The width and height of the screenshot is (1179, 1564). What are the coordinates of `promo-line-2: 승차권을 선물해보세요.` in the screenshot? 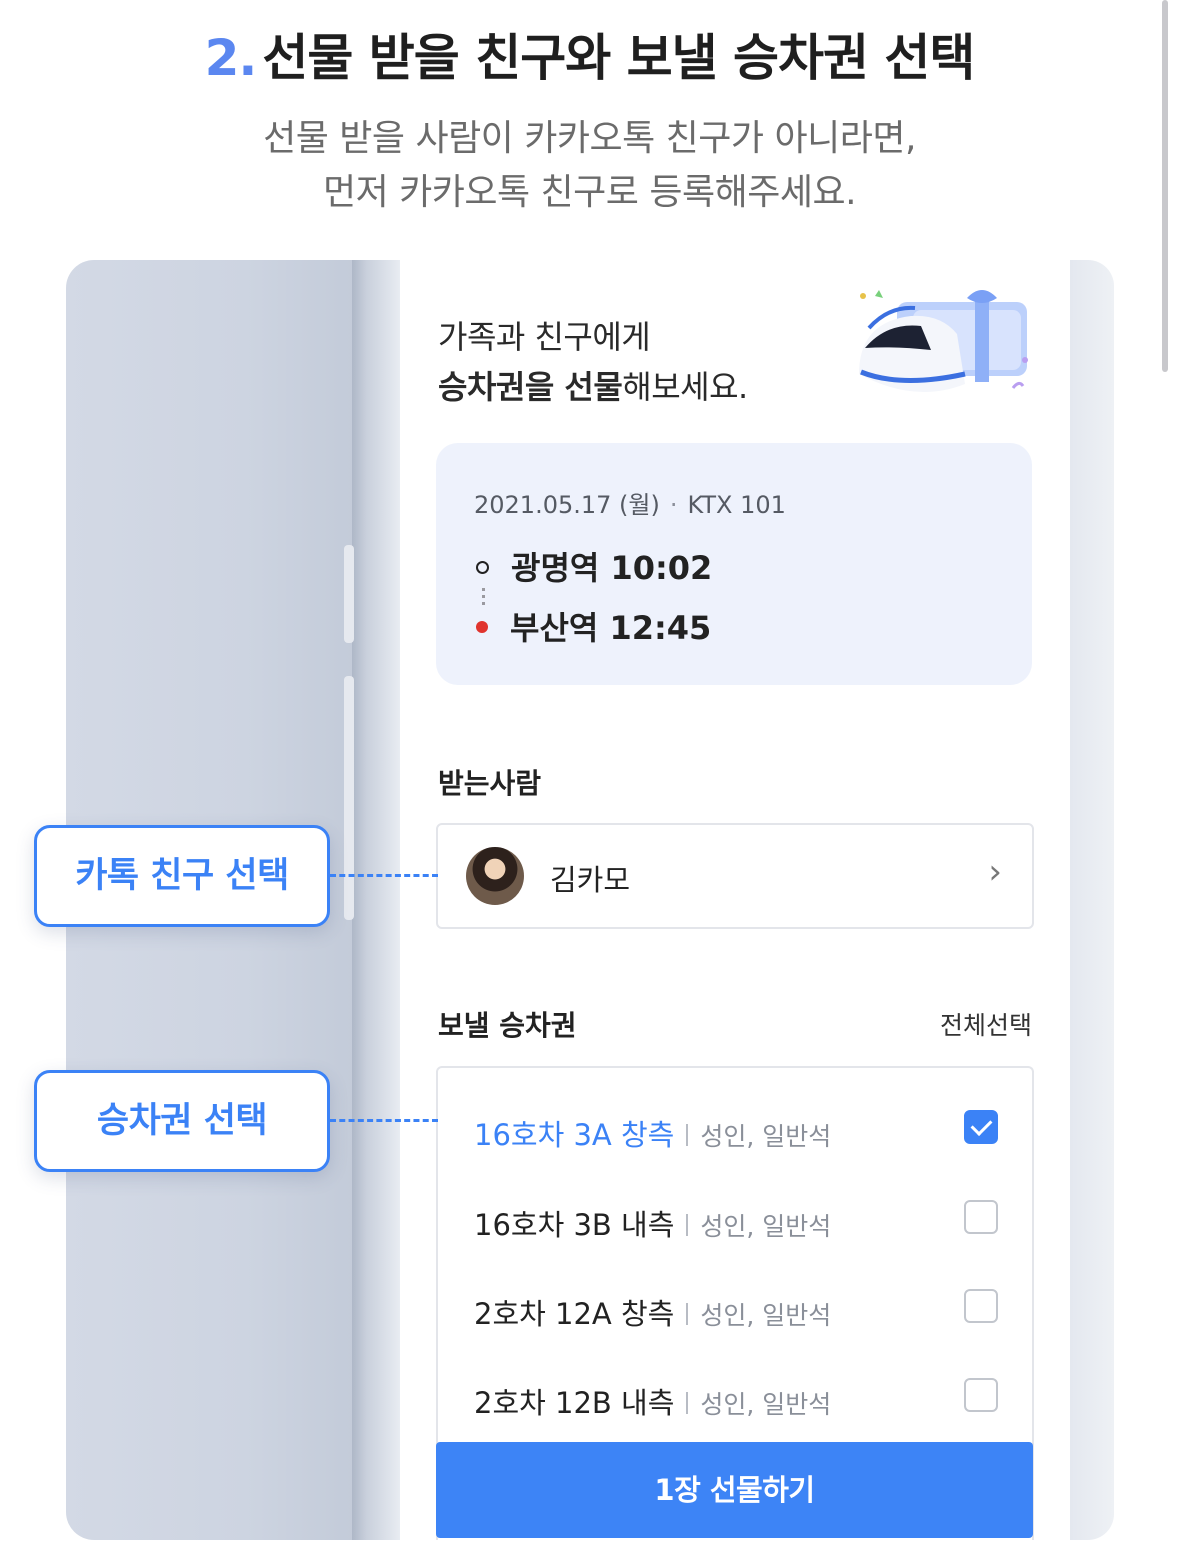 It's located at (593, 387).